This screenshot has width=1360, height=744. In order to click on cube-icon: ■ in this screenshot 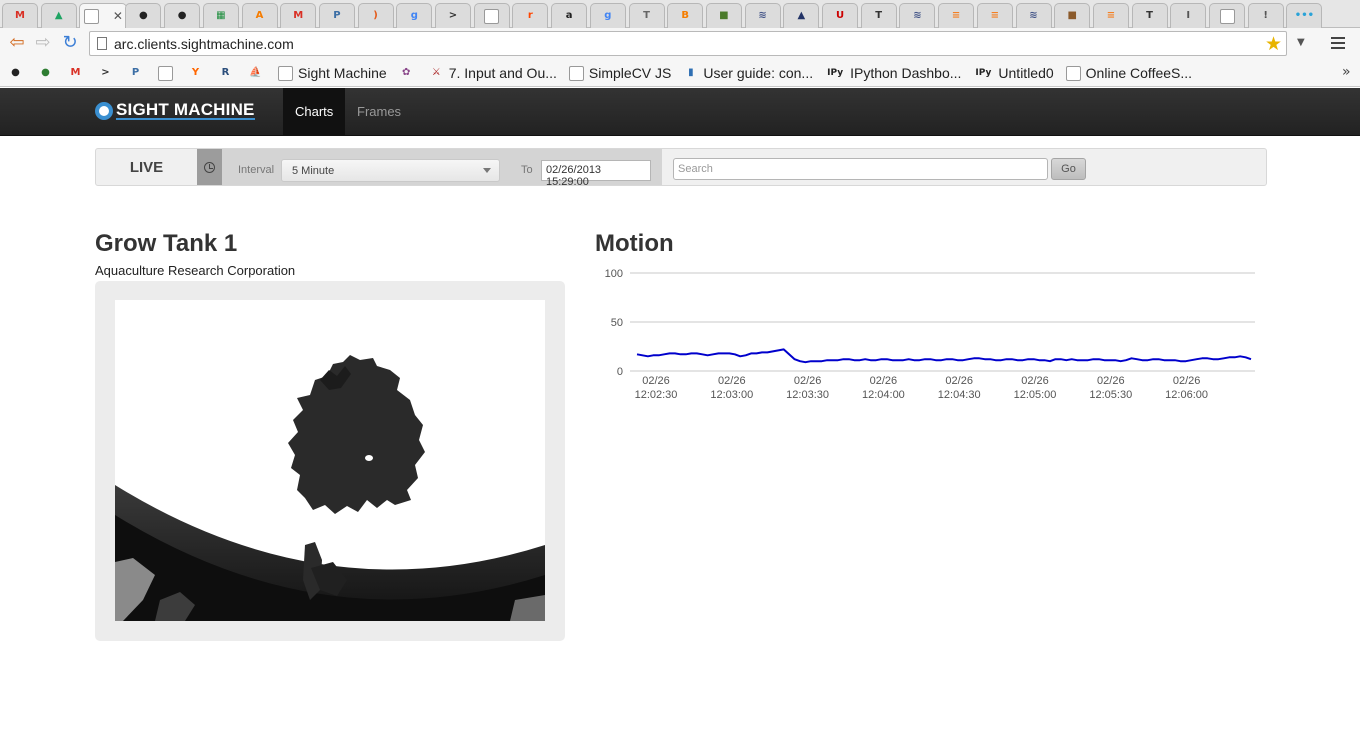, I will do `click(724, 15)`.